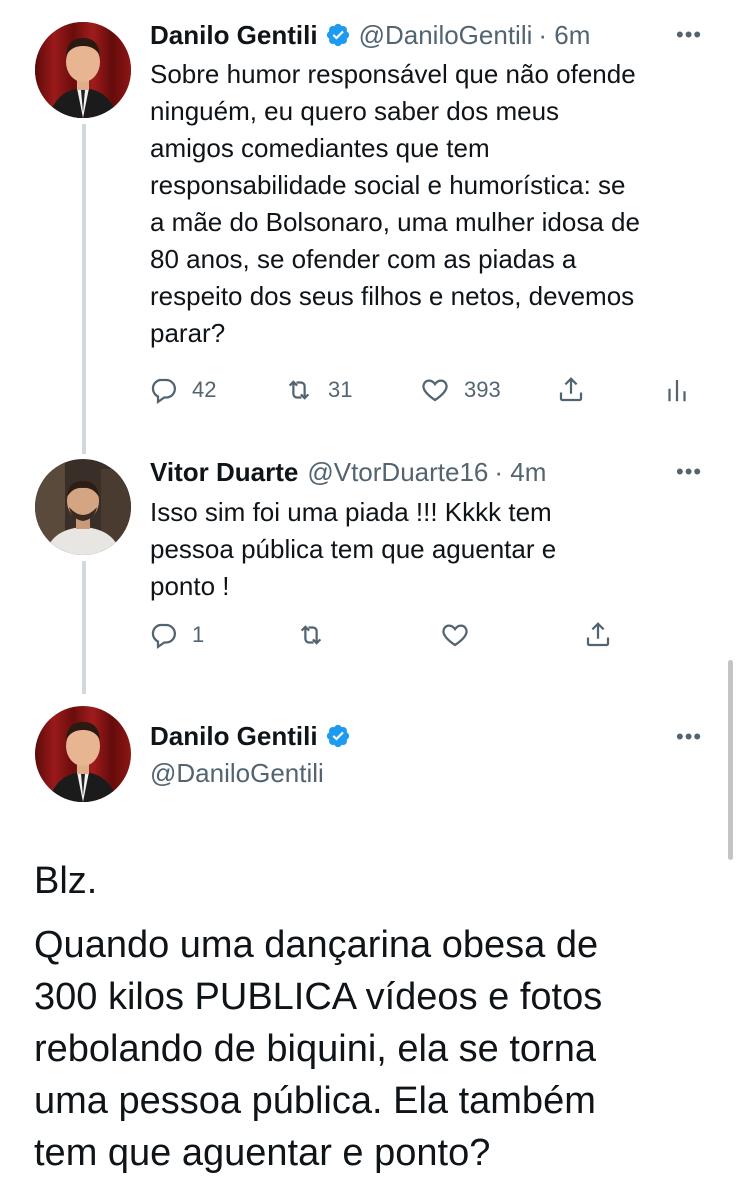  Describe the element at coordinates (262, 1153) in the screenshot. I see `tweet-text-line: tem que aguentar e ponto?` at that location.